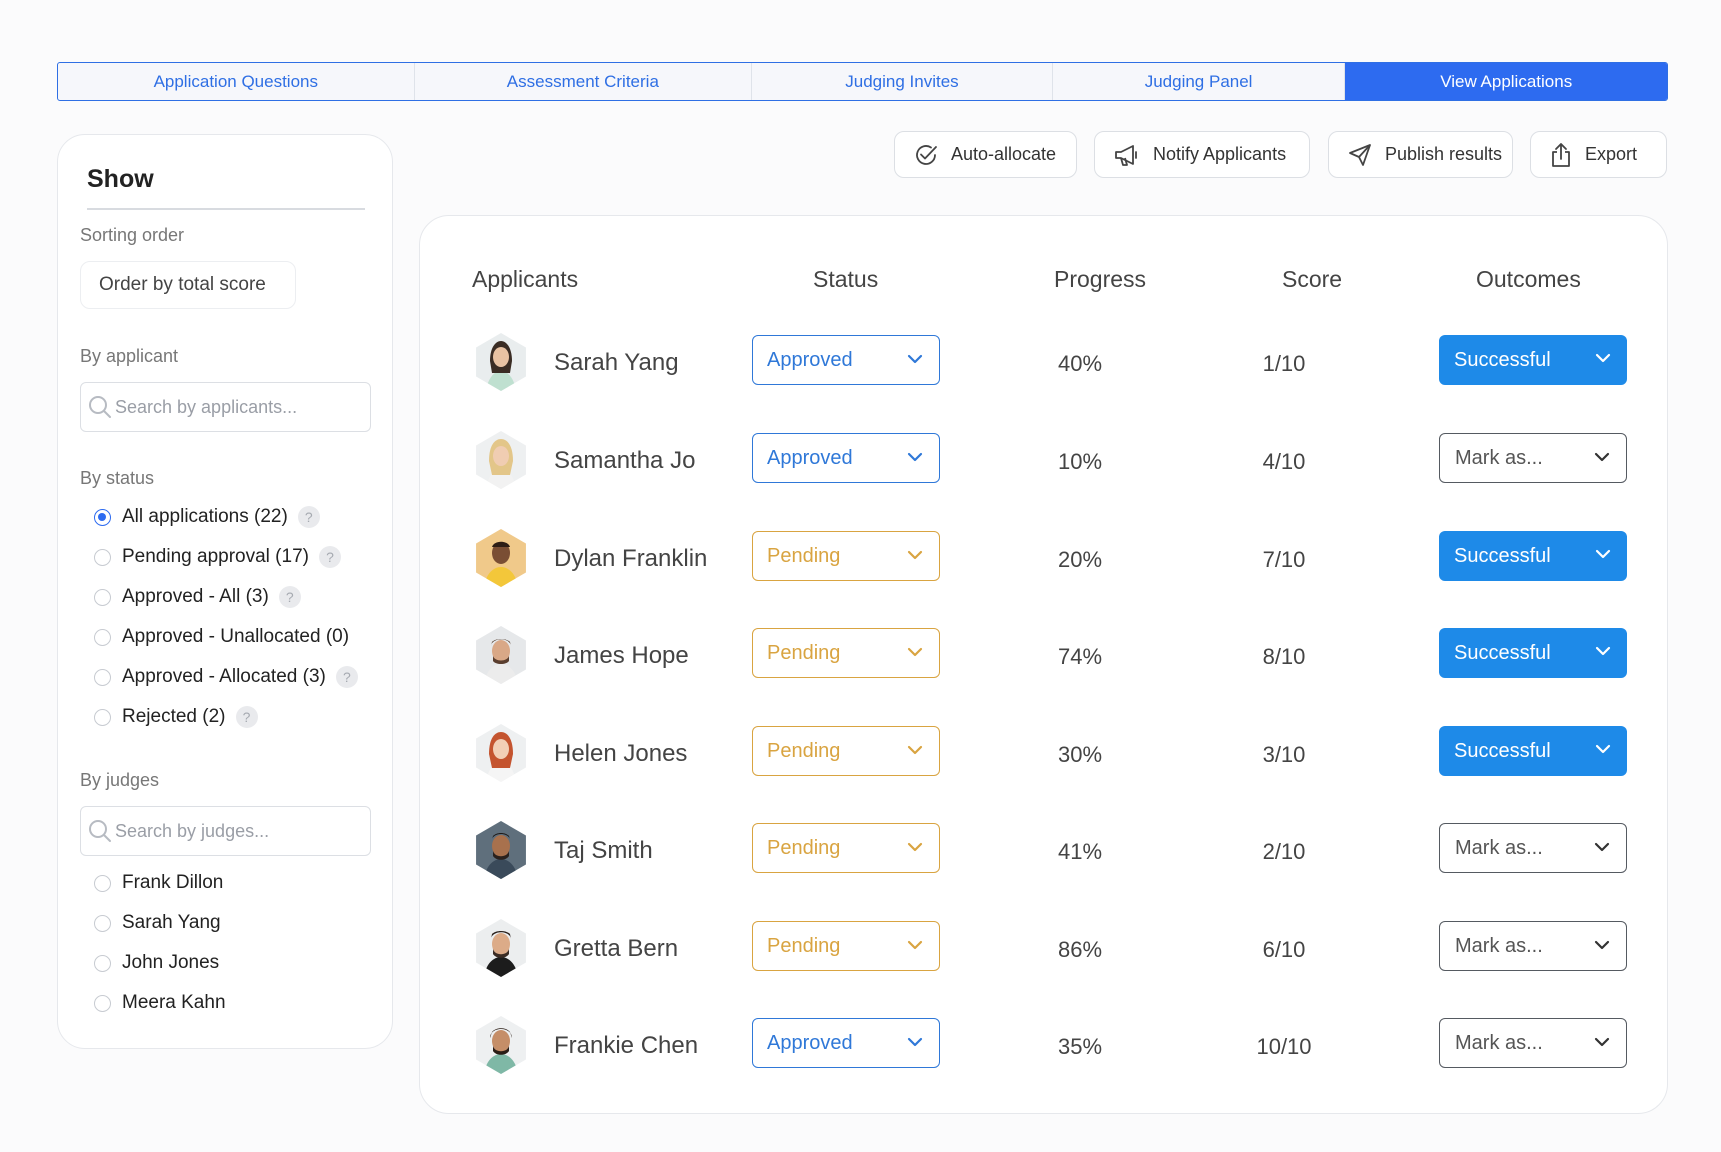  I want to click on status-option-approved-allocated: Approved - Allocated (3) ?, so click(226, 677).